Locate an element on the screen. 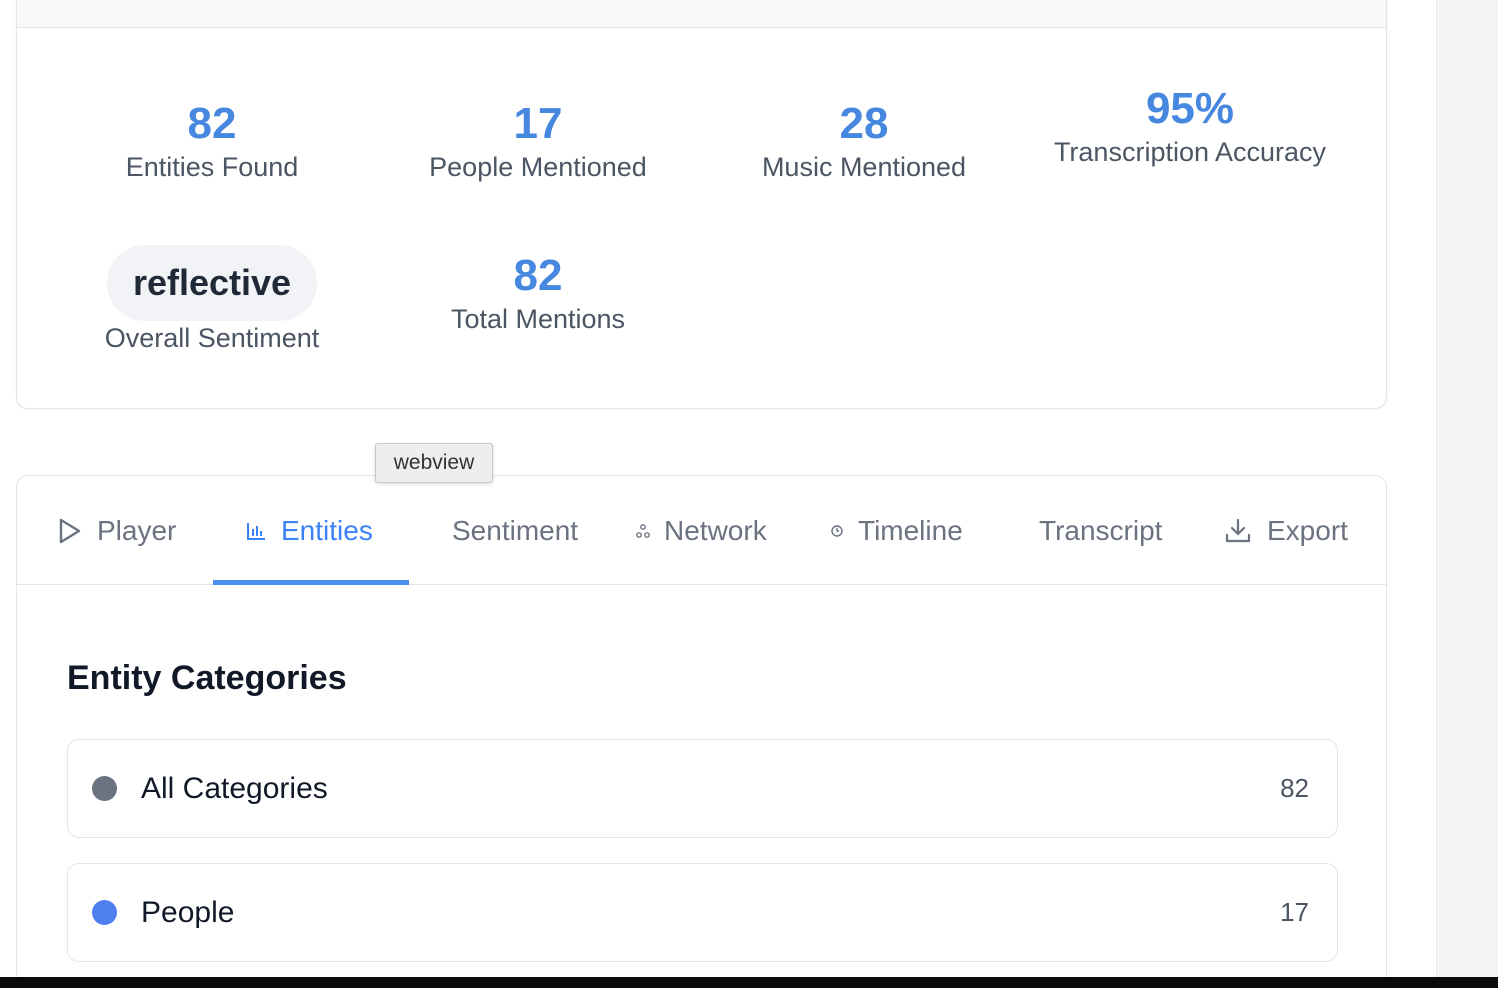 This screenshot has width=1498, height=988. stat-label: Total Mentions is located at coordinates (538, 319).